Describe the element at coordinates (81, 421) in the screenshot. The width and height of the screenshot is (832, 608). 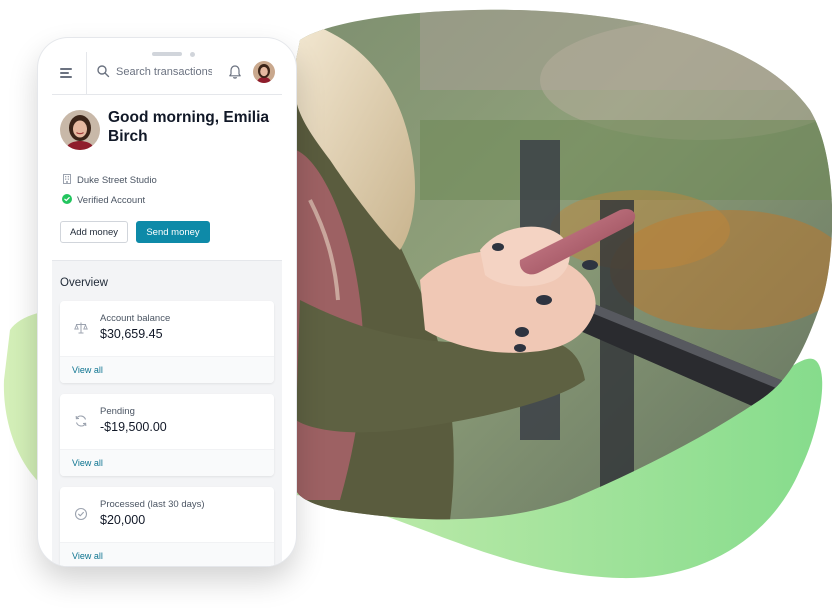
I see `refresh-icon` at that location.